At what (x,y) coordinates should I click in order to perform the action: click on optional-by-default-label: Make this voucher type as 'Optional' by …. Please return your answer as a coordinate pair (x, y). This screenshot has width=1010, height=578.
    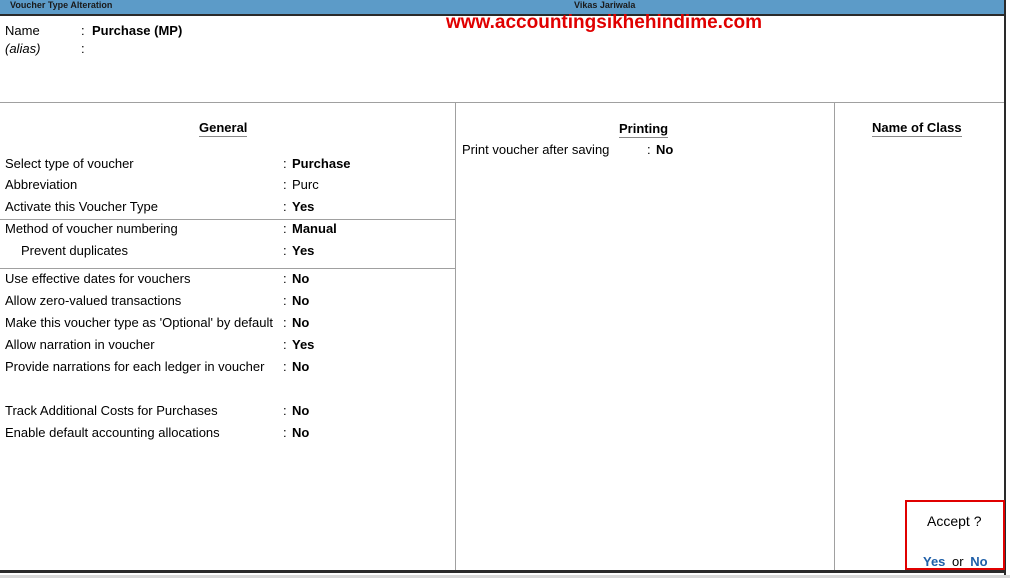
    Looking at the image, I should click on (139, 322).